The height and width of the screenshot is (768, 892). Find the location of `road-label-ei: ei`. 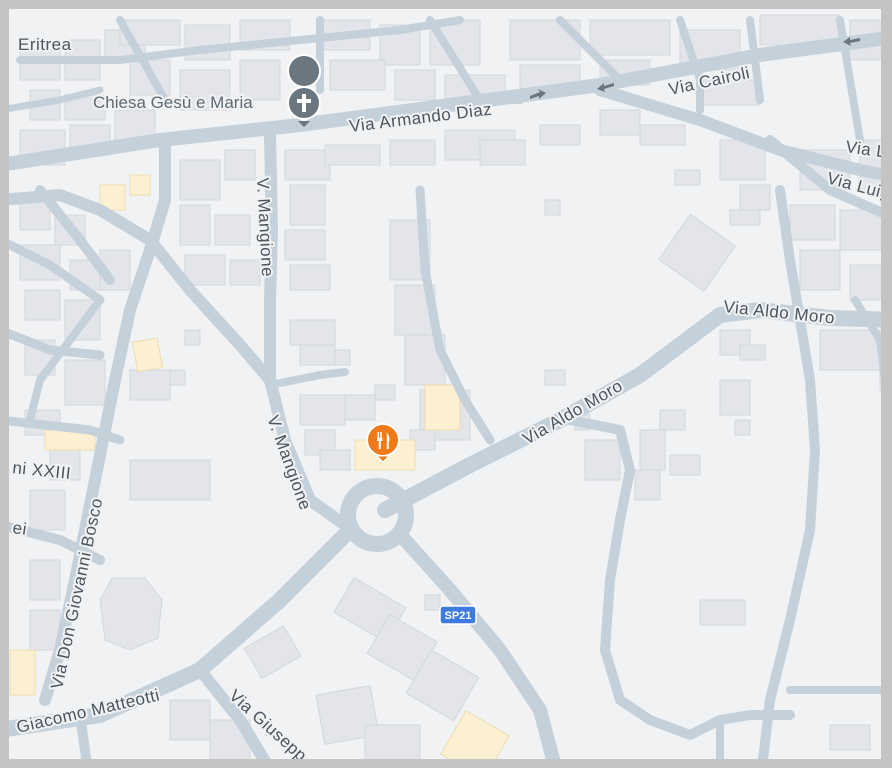

road-label-ei: ei is located at coordinates (19, 528).